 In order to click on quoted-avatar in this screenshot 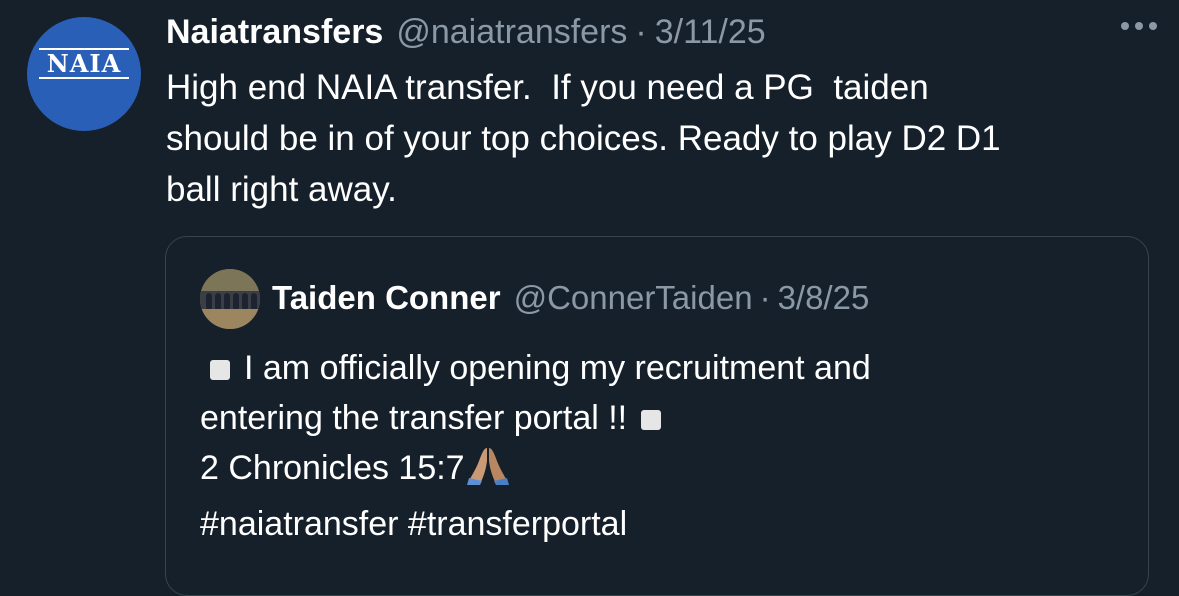, I will do `click(230, 299)`.